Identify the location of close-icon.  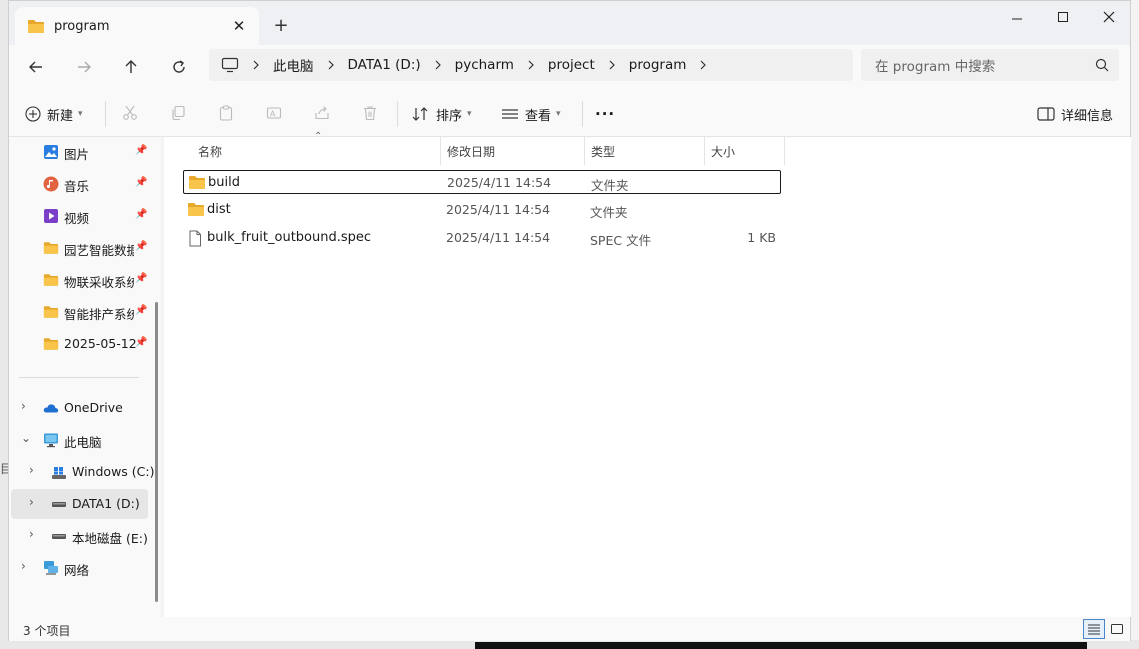
(1109, 17).